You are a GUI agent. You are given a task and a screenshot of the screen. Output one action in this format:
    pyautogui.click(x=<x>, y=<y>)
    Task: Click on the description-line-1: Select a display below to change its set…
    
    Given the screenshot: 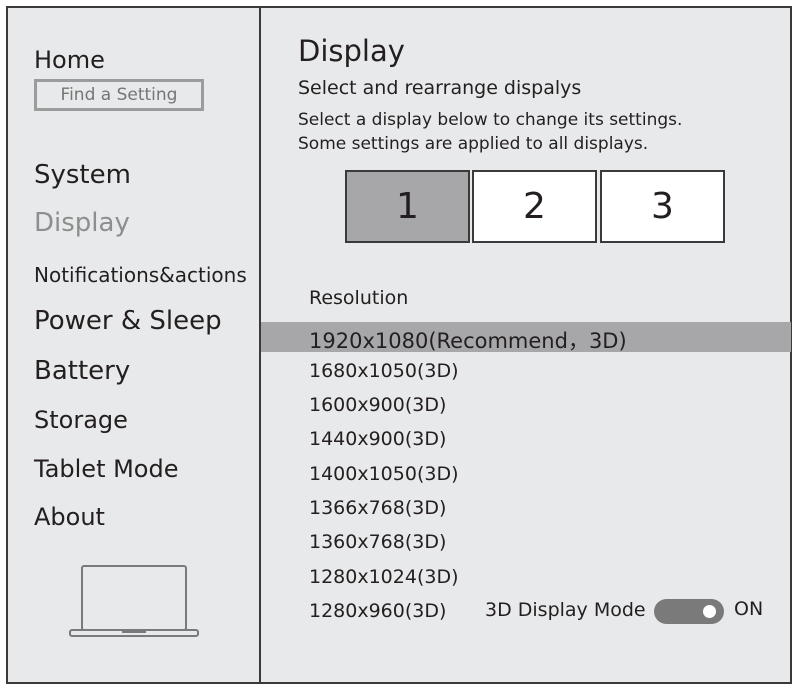 What is the action you would take?
    pyautogui.click(x=490, y=120)
    